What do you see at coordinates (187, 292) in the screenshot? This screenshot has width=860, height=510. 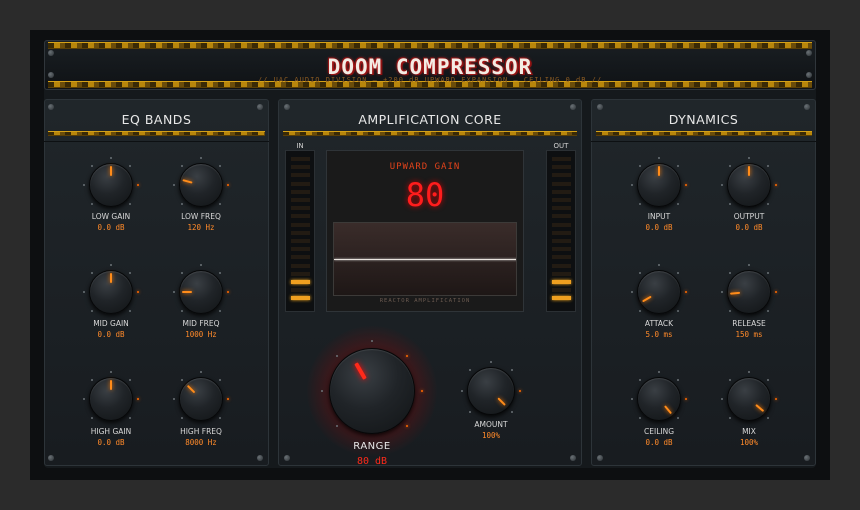 I see `mid-freq-knob-pointer` at bounding box center [187, 292].